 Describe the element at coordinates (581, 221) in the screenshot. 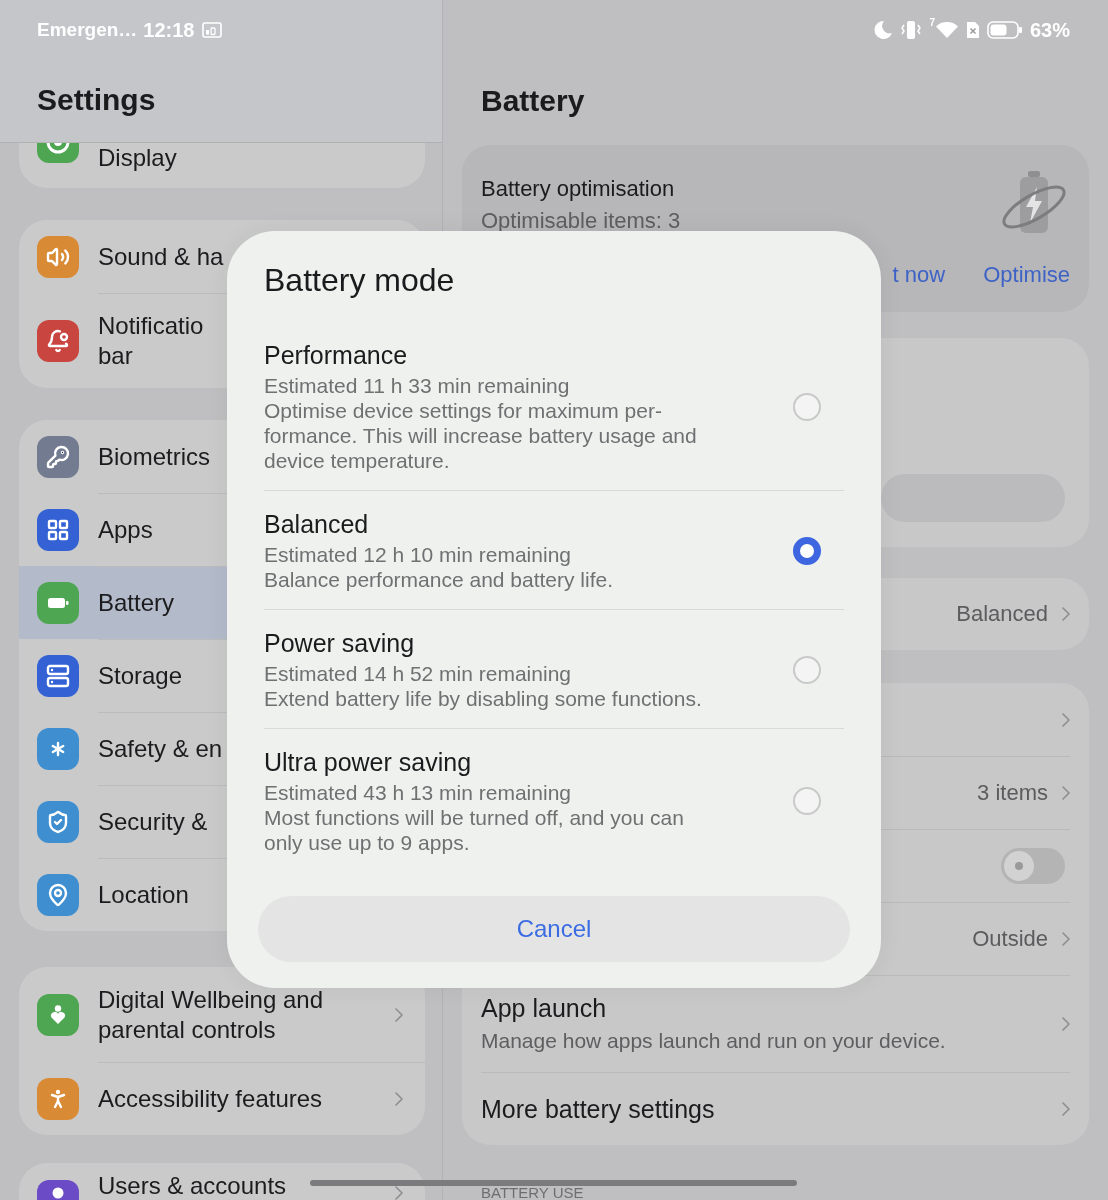

I see `card-subtitle: Optimisable items: 3` at that location.